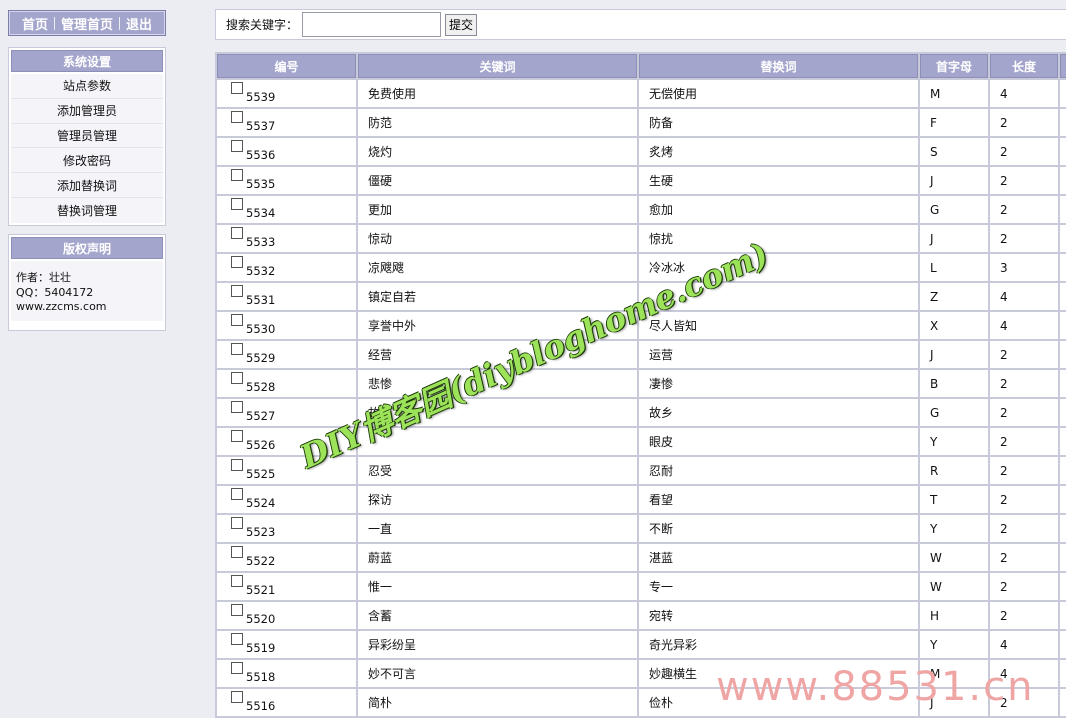  I want to click on col-header-id: 编号, so click(286, 66).